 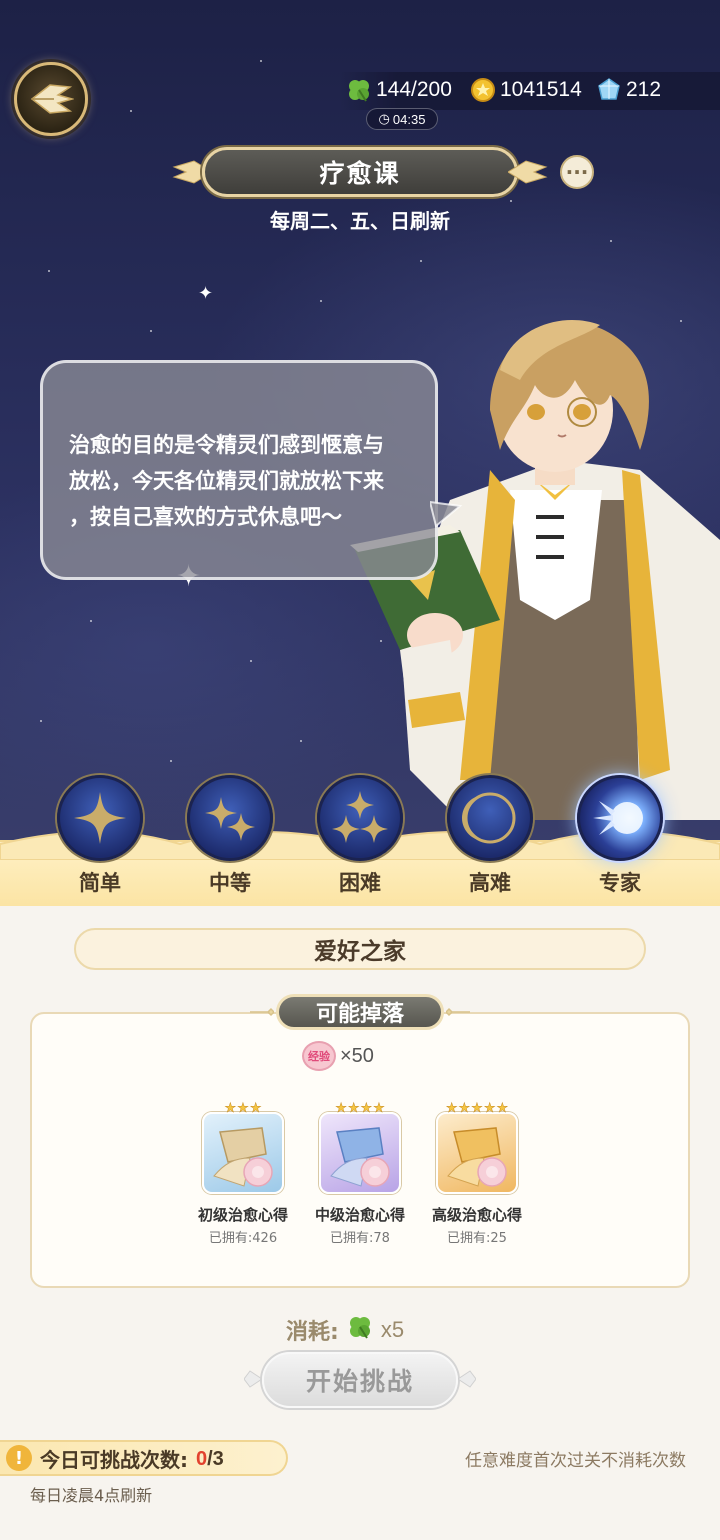 I want to click on difficulty-medium-orb, so click(x=230, y=818).